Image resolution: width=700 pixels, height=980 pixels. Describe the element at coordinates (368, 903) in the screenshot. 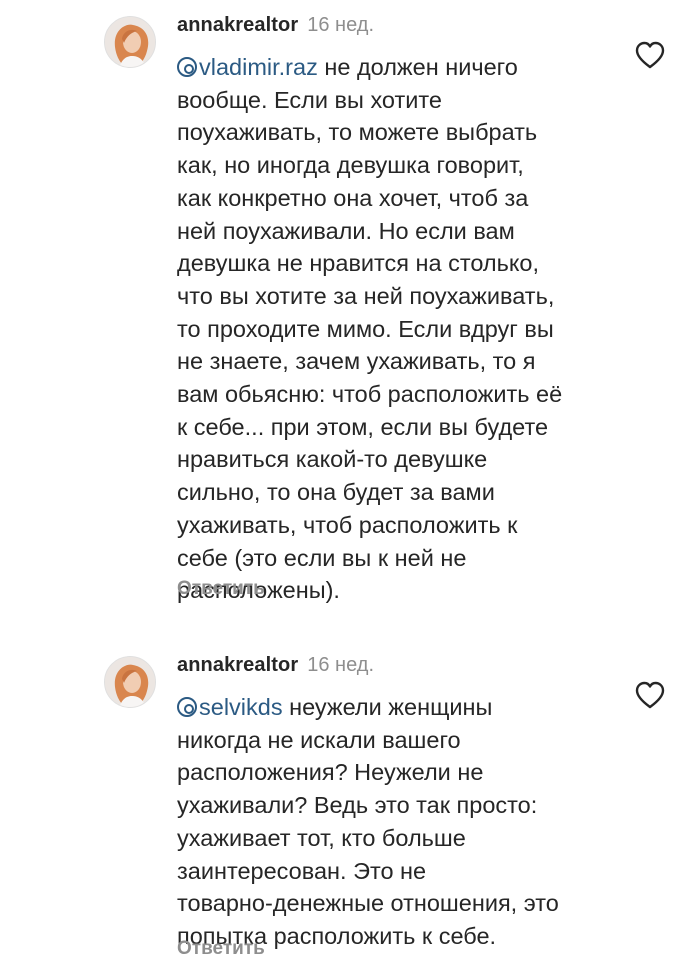

I see `comment-line: товарно-денежные отношения, это` at that location.